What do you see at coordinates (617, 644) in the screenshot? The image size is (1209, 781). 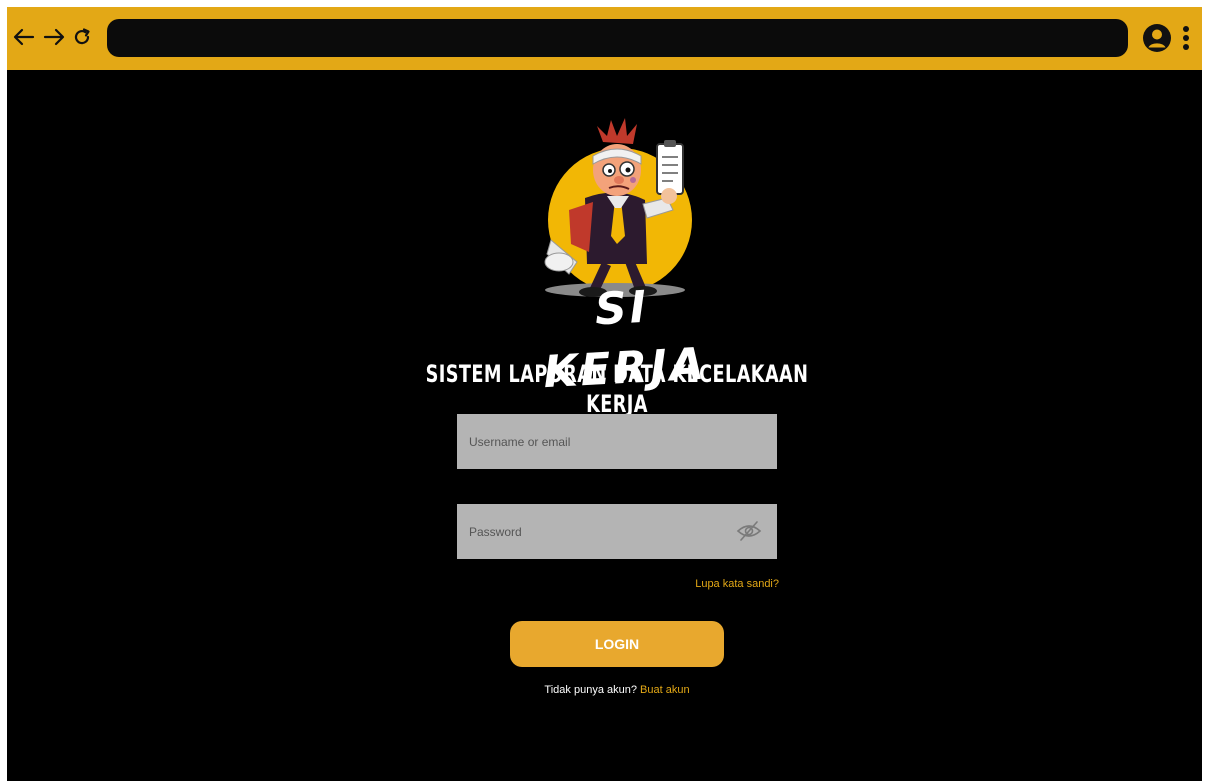 I see `login-button: LOGIN` at bounding box center [617, 644].